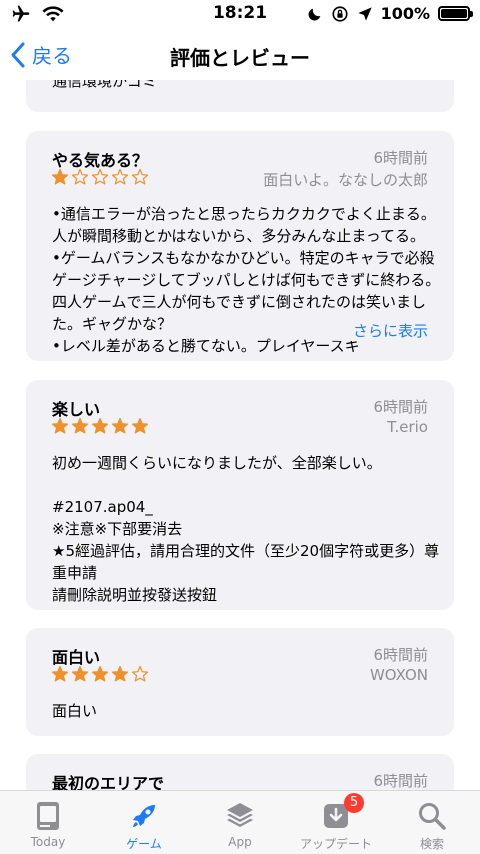 The image size is (480, 854). What do you see at coordinates (246, 551) in the screenshot?
I see `review-line: ★5經過評估，請用合理的文件（至少20個字符或更多）尊` at bounding box center [246, 551].